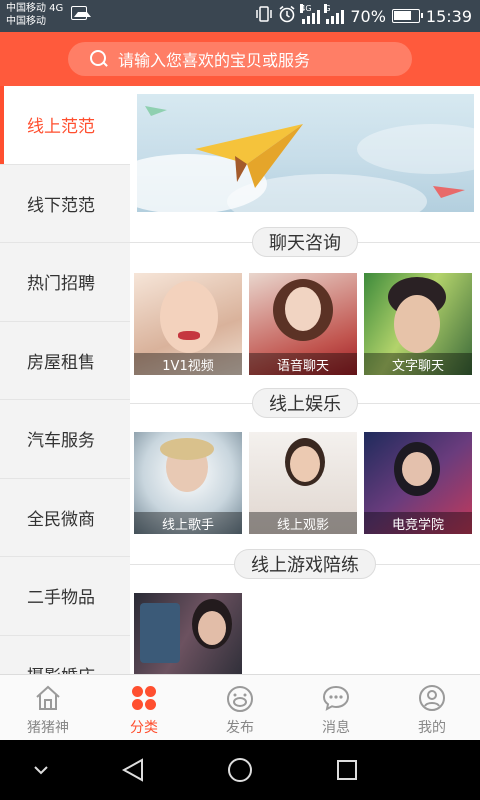  What do you see at coordinates (188, 364) in the screenshot?
I see `tile-label: 1V1视频` at bounding box center [188, 364].